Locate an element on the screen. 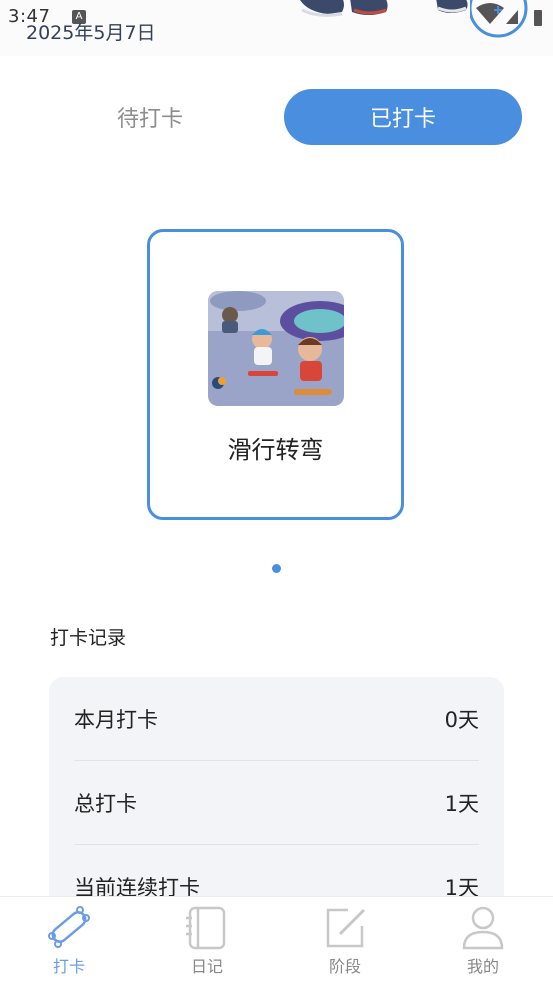  tab-pending: 待打卡 is located at coordinates (150, 117).